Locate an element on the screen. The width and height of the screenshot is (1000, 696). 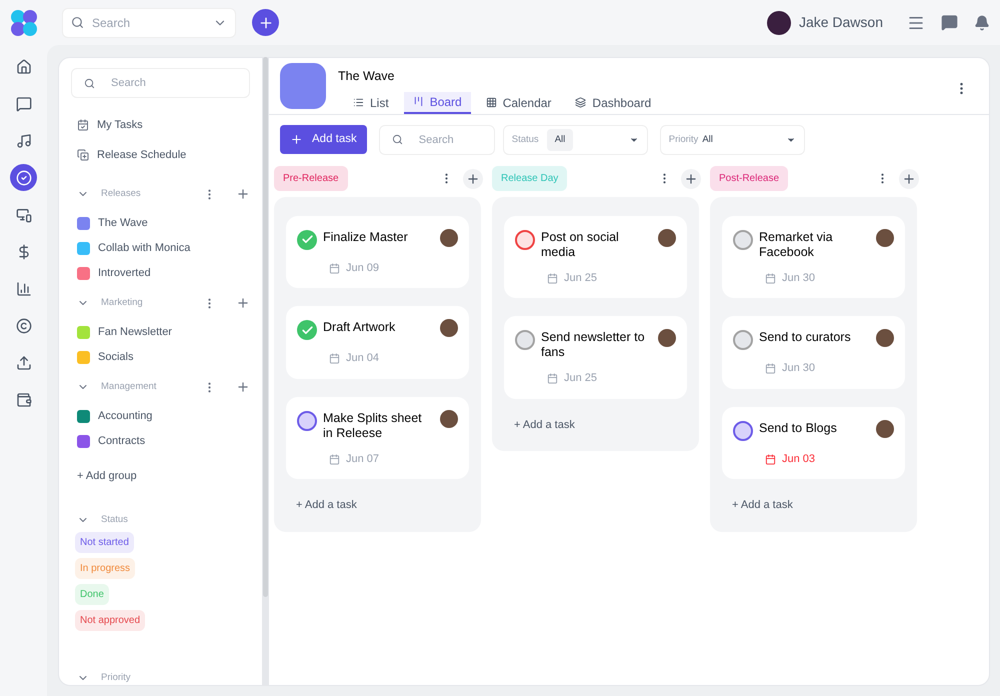
task-card: Draft Artwork Jun 04 is located at coordinates (377, 342).